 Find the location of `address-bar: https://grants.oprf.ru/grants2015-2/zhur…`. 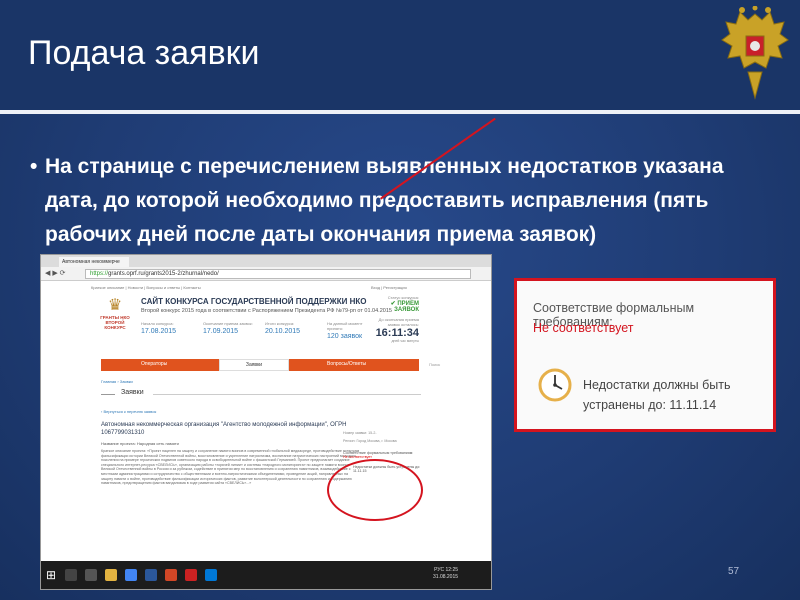

address-bar: https://grants.oprf.ru/grants2015-2/zhur… is located at coordinates (278, 274).